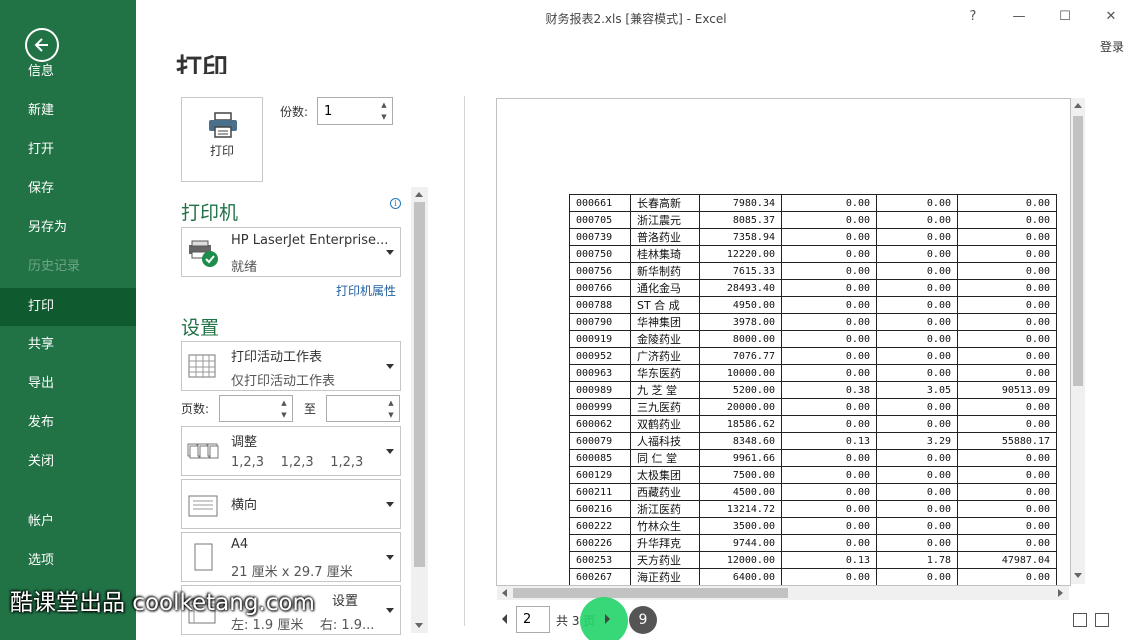  Describe the element at coordinates (813, 509) in the screenshot. I see `table-row: 600216 浙江医药 13214.72 0.00 0.00 0.00` at that location.